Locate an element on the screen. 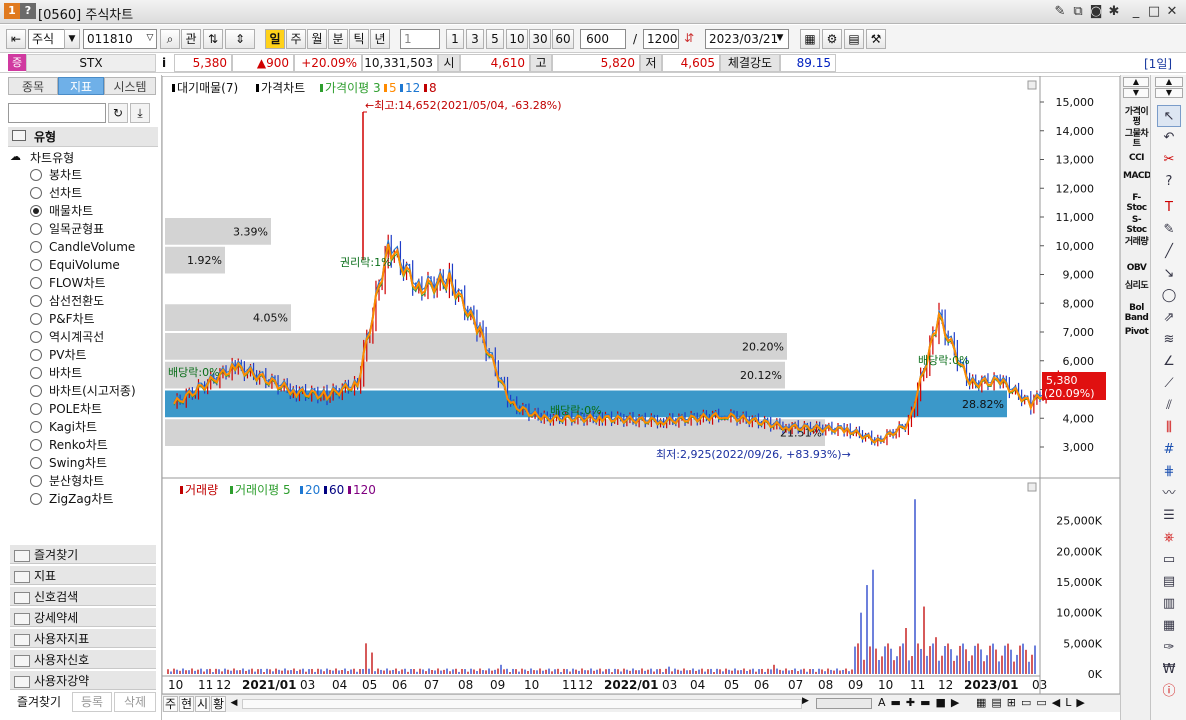  register-button: 등록 is located at coordinates (92, 702).